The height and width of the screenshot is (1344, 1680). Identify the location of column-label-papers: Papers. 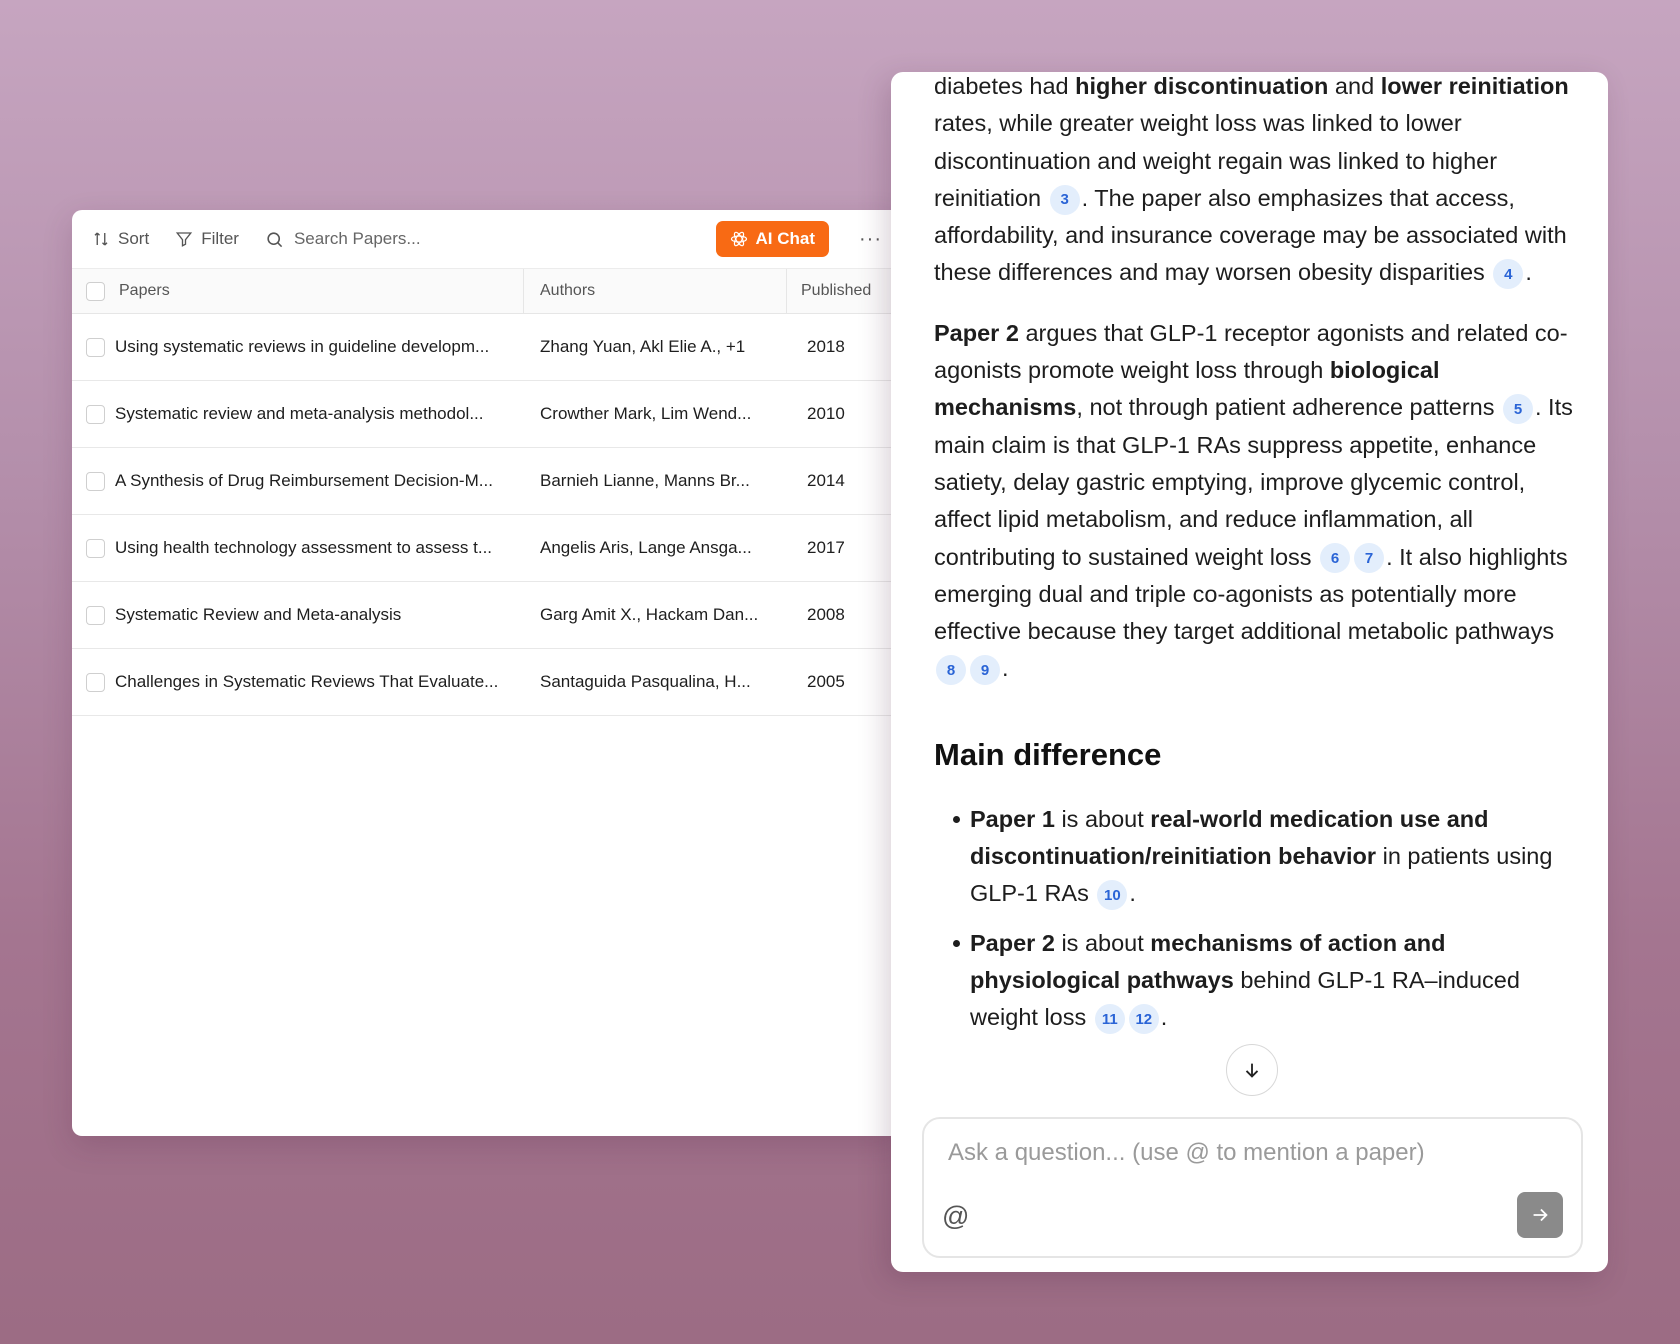
(144, 290).